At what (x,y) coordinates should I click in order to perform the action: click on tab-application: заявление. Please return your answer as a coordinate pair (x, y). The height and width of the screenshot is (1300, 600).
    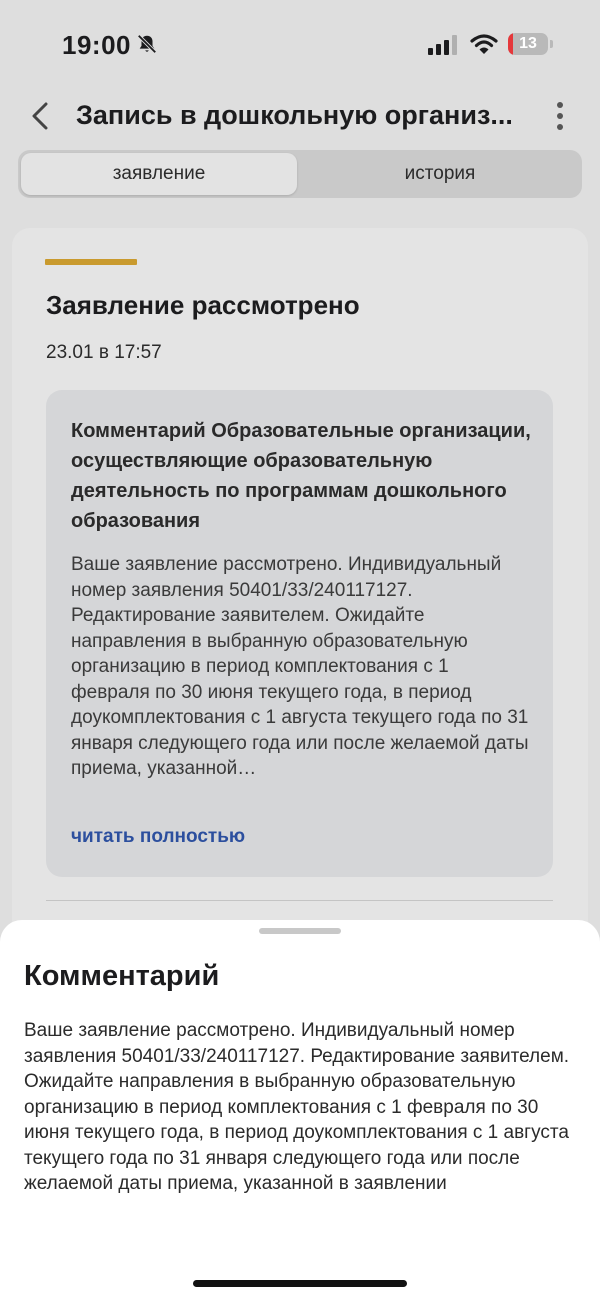
    Looking at the image, I should click on (159, 174).